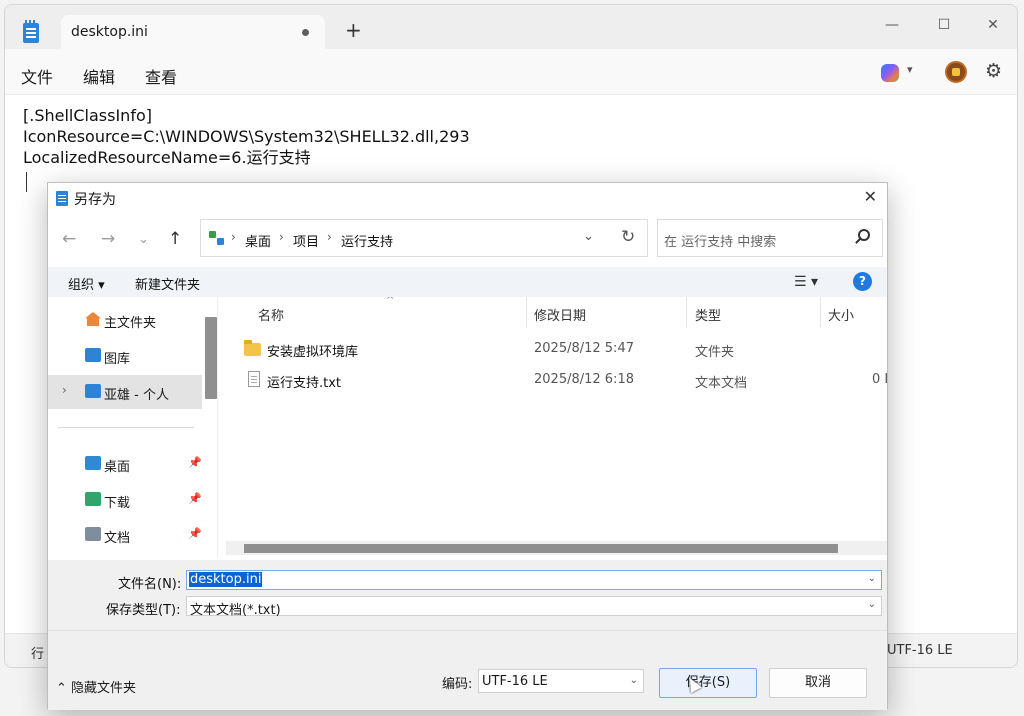  What do you see at coordinates (143, 610) in the screenshot?
I see `filetype-label: 保存类型(T):` at bounding box center [143, 610].